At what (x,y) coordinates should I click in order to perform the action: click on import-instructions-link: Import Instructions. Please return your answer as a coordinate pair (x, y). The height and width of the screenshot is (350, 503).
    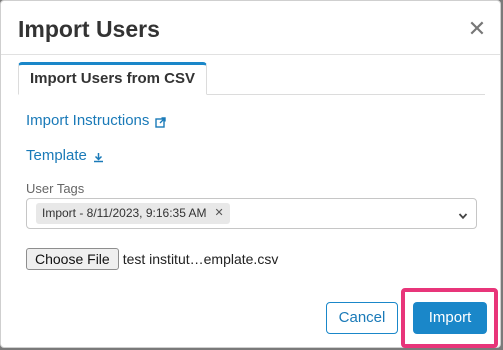
    Looking at the image, I should click on (96, 120).